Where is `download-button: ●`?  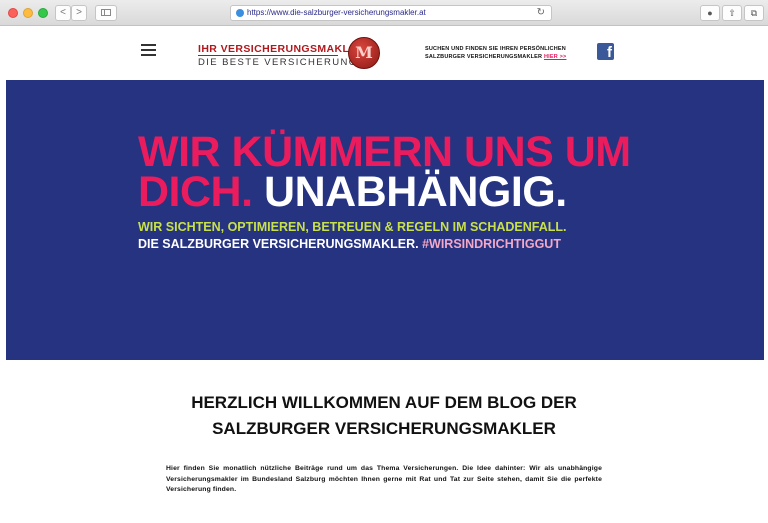
download-button: ● is located at coordinates (710, 13).